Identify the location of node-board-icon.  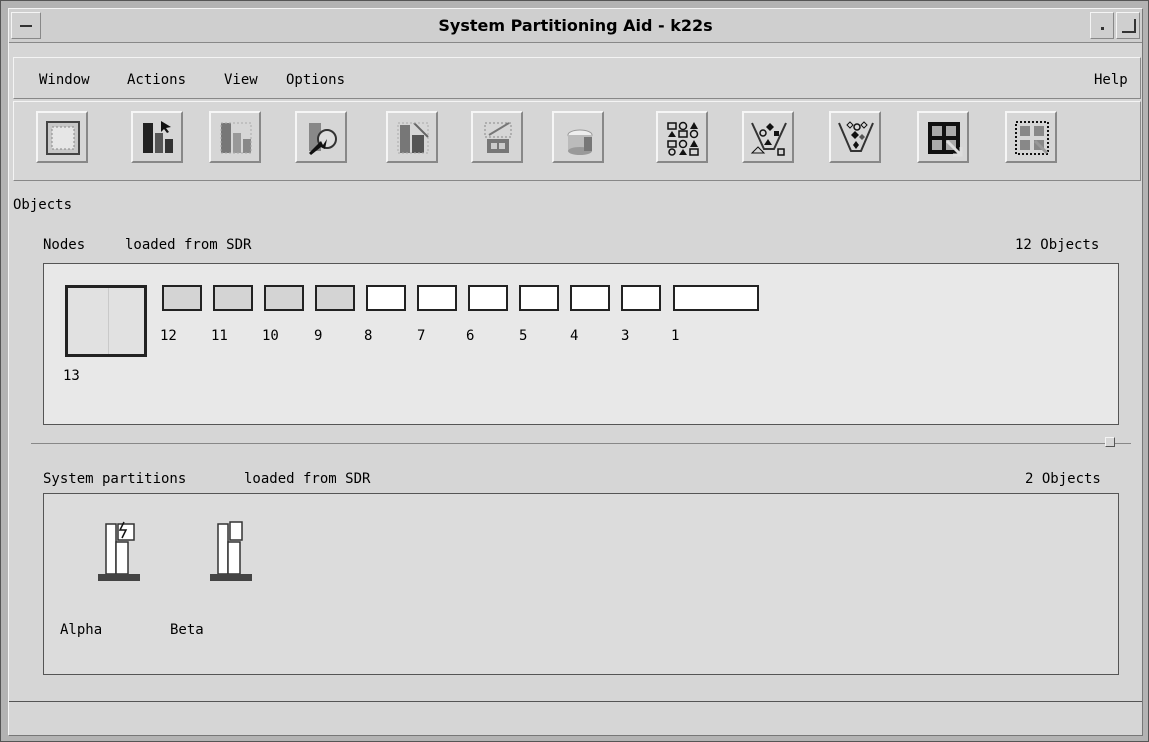
(62, 137).